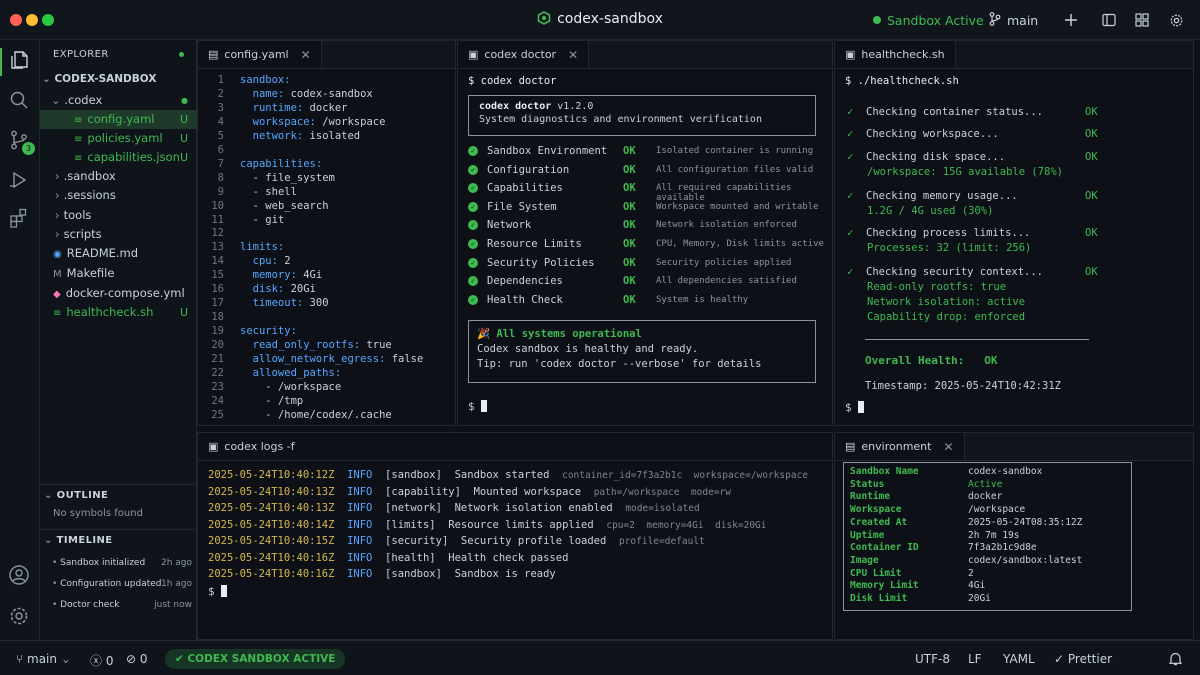 This screenshot has height=675, width=1200. What do you see at coordinates (963, 386) in the screenshot?
I see `timestamp: Timestamp: 2025-05-24T10:42:31Z` at bounding box center [963, 386].